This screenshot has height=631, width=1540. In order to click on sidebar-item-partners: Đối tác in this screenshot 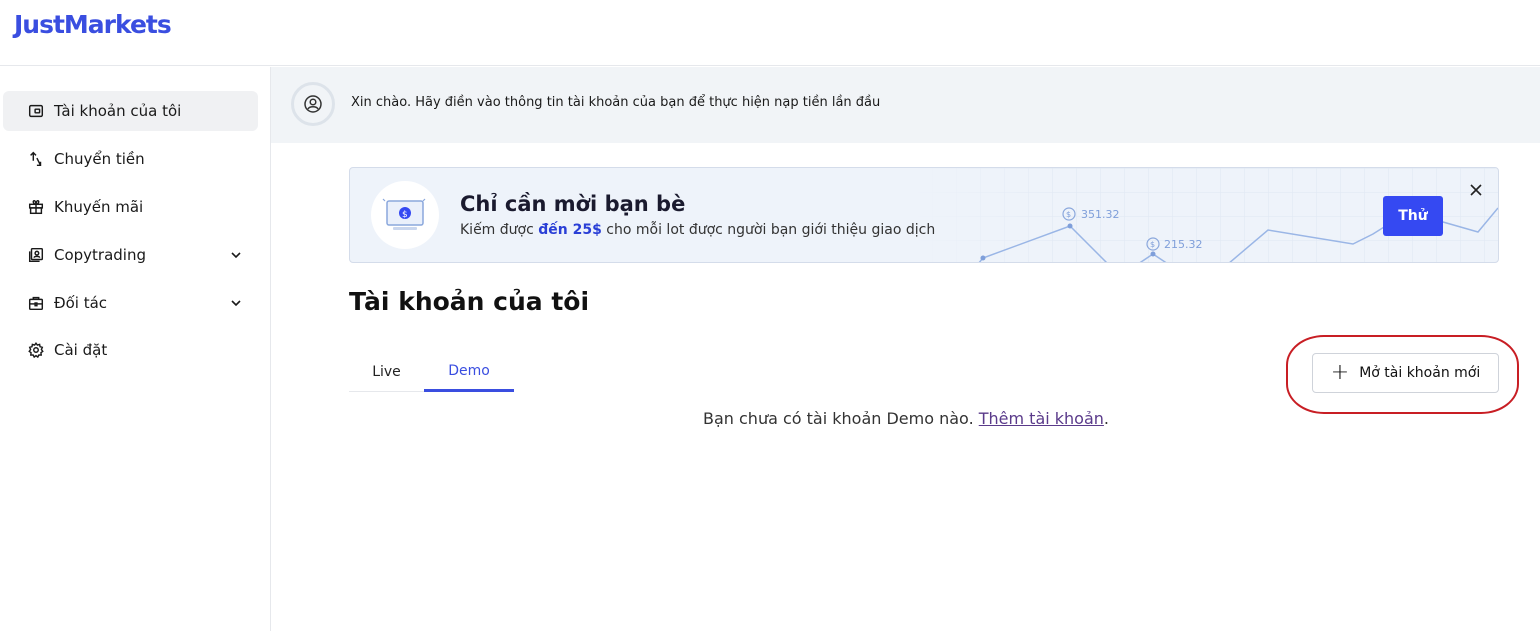, I will do `click(130, 303)`.